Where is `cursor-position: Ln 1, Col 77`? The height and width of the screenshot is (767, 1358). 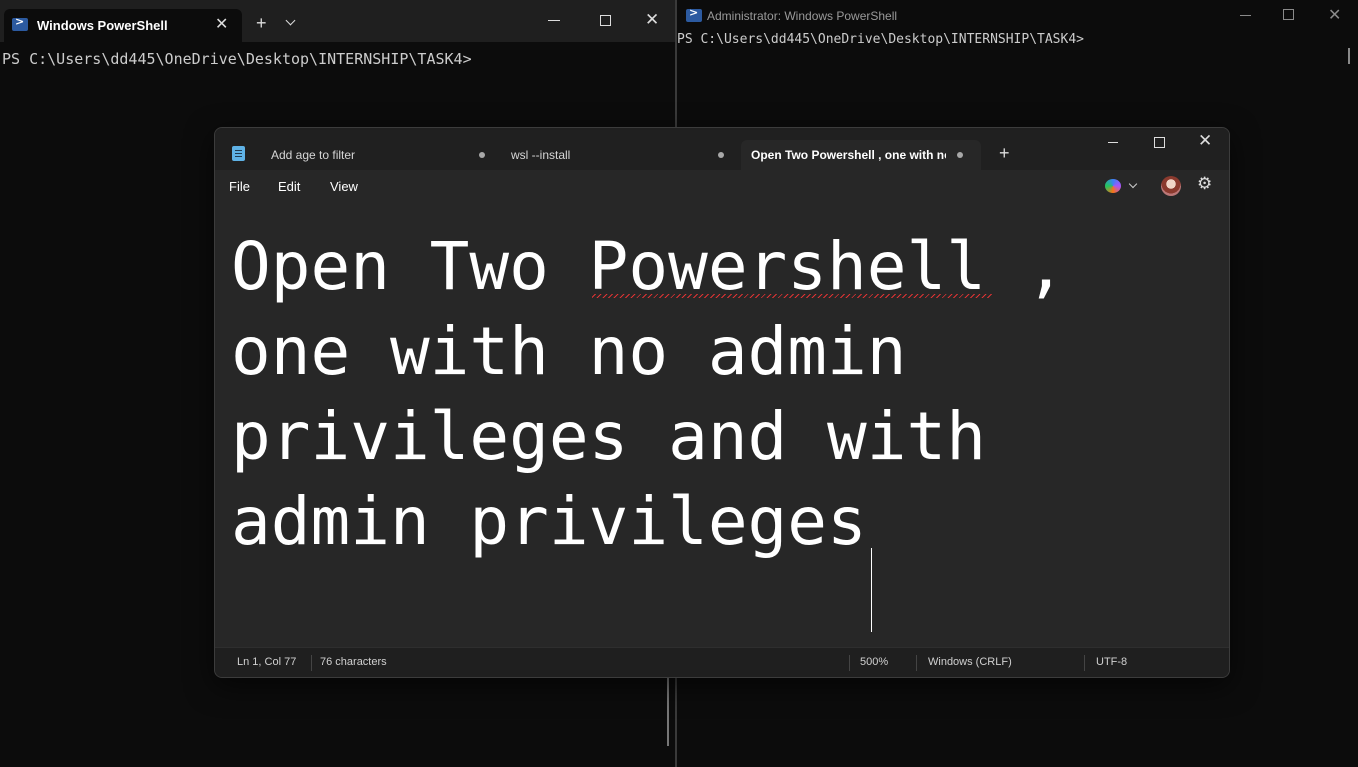
cursor-position: Ln 1, Col 77 is located at coordinates (267, 662).